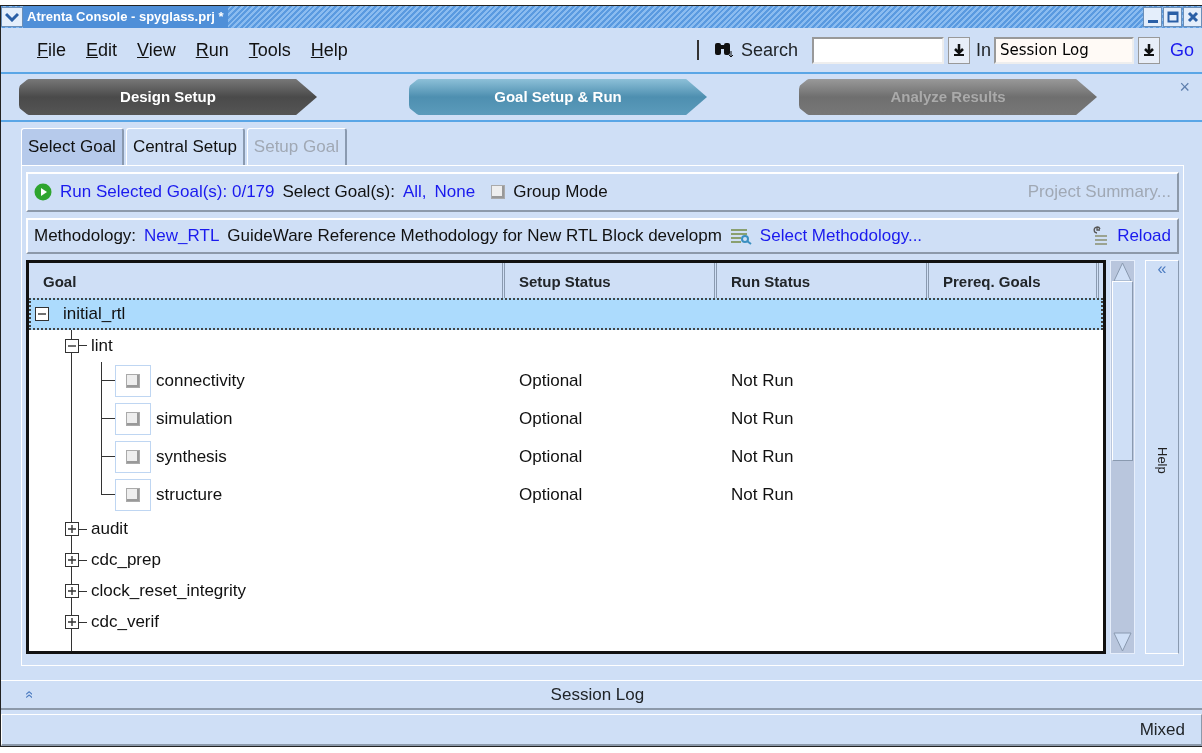  What do you see at coordinates (167, 191) in the screenshot?
I see `run-goals-link: Run Selected Goal(s): 0/179` at bounding box center [167, 191].